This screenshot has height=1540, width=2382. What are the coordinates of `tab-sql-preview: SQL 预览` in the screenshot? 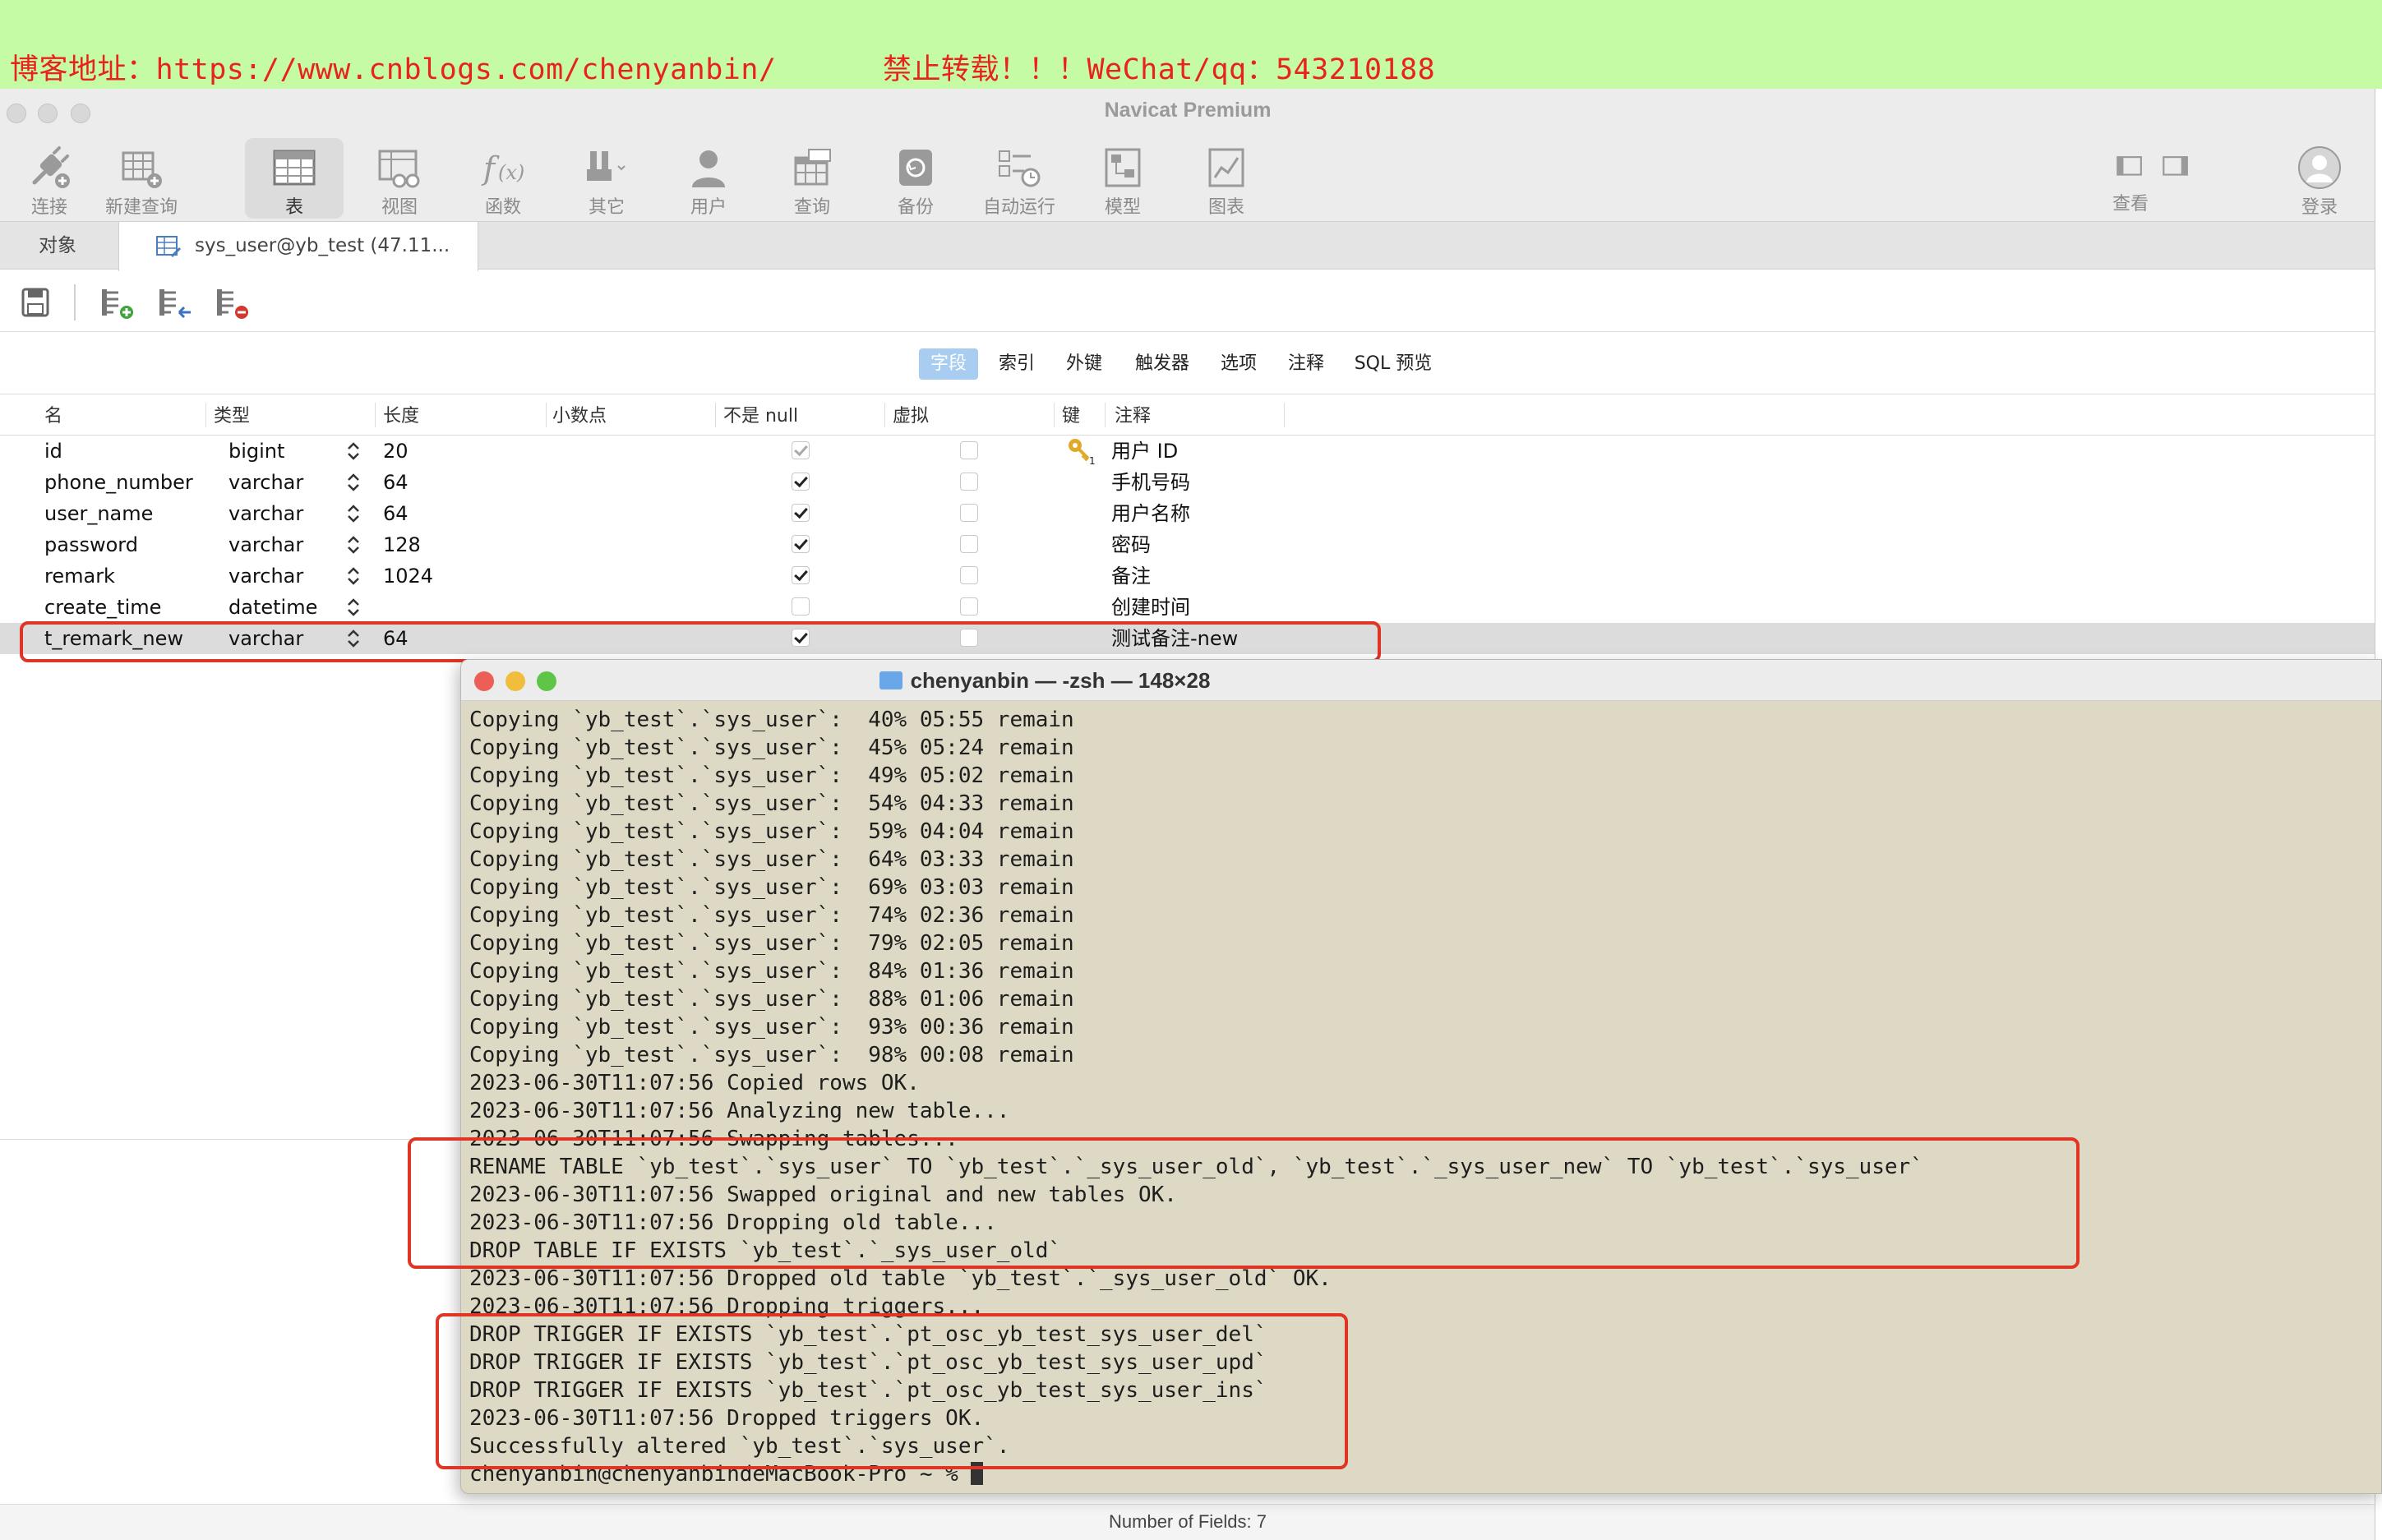 It's located at (1393, 364).